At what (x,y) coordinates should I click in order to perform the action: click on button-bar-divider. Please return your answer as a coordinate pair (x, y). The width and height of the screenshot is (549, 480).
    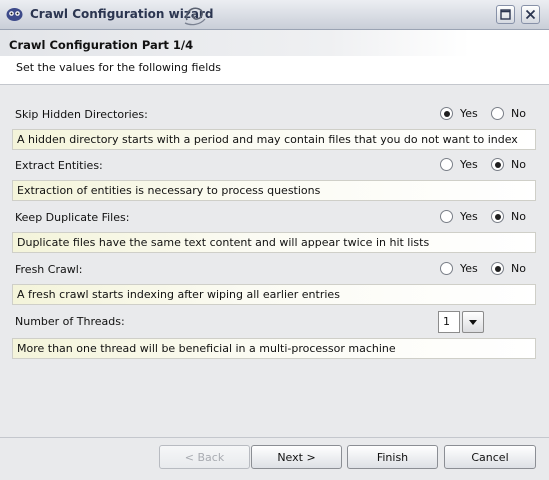
    Looking at the image, I should click on (274, 437).